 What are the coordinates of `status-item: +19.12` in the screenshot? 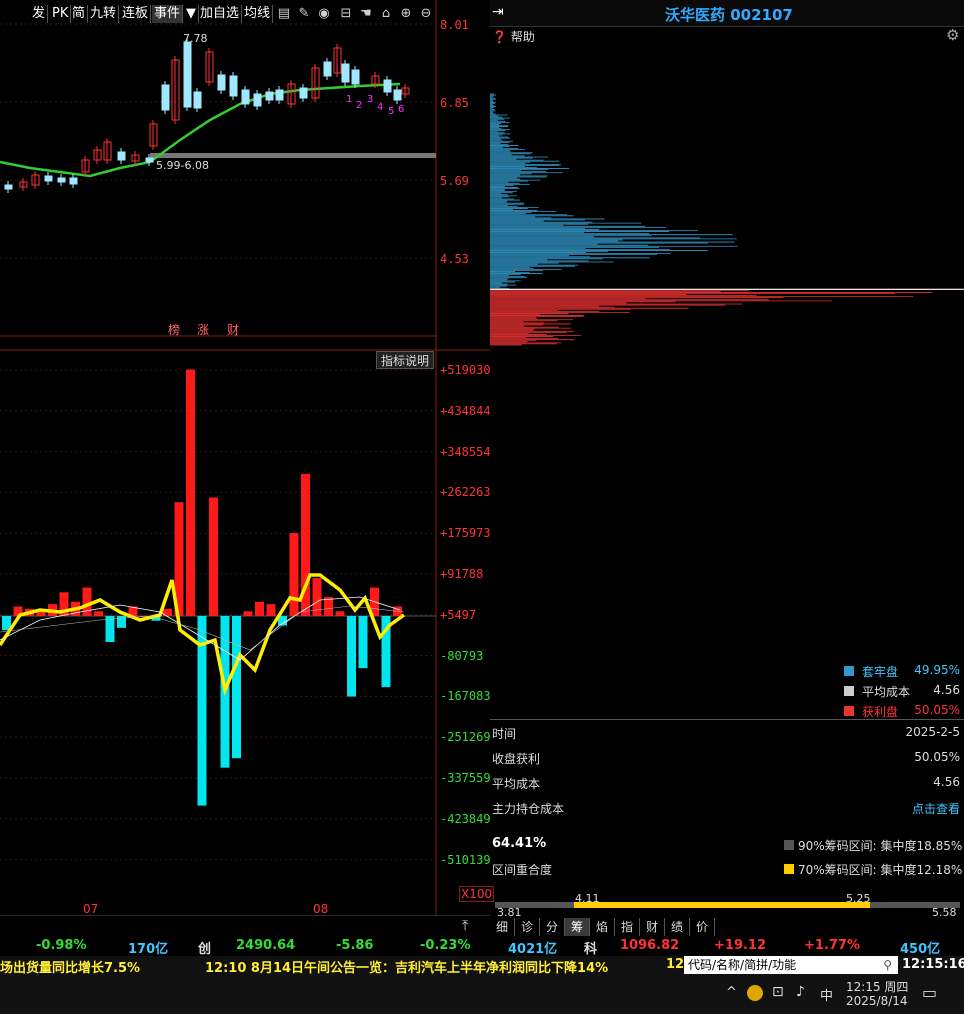 It's located at (740, 945).